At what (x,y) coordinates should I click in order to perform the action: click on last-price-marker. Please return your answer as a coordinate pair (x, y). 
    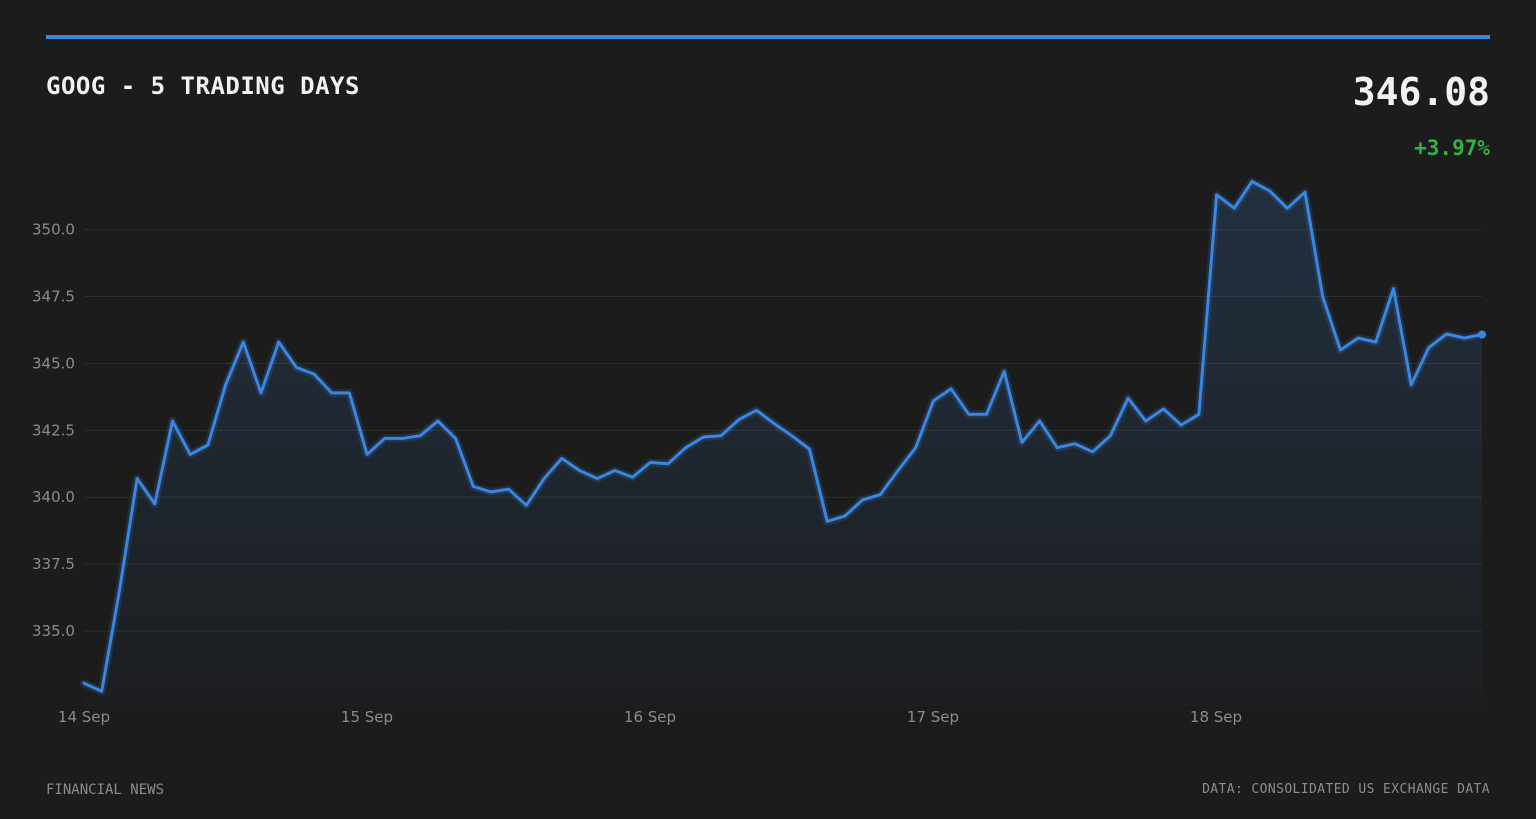
    Looking at the image, I should click on (1482, 334).